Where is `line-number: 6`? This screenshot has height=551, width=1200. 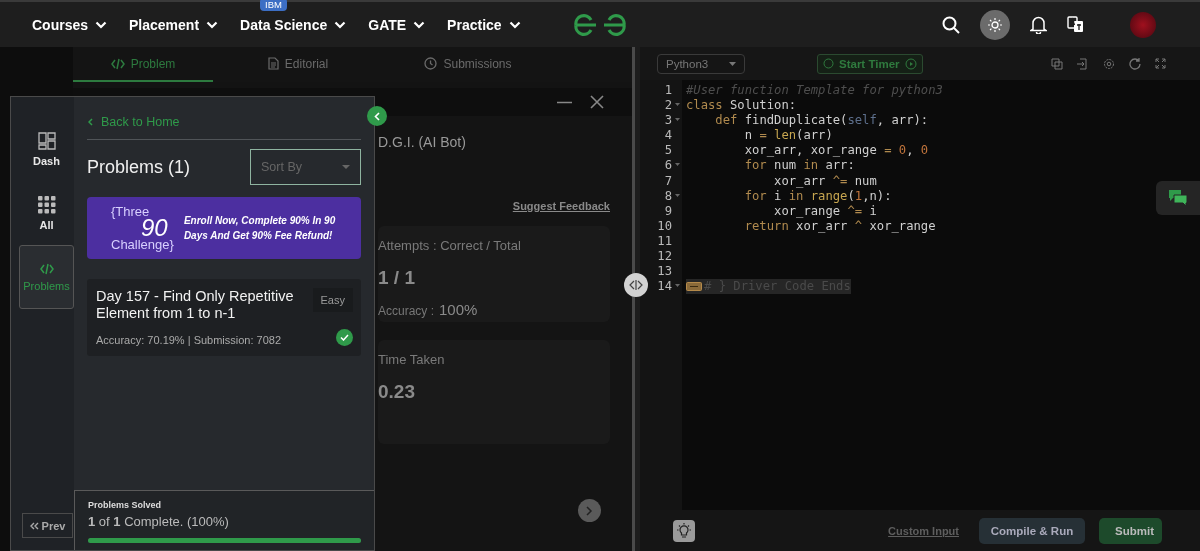 line-number: 6 is located at coordinates (668, 166).